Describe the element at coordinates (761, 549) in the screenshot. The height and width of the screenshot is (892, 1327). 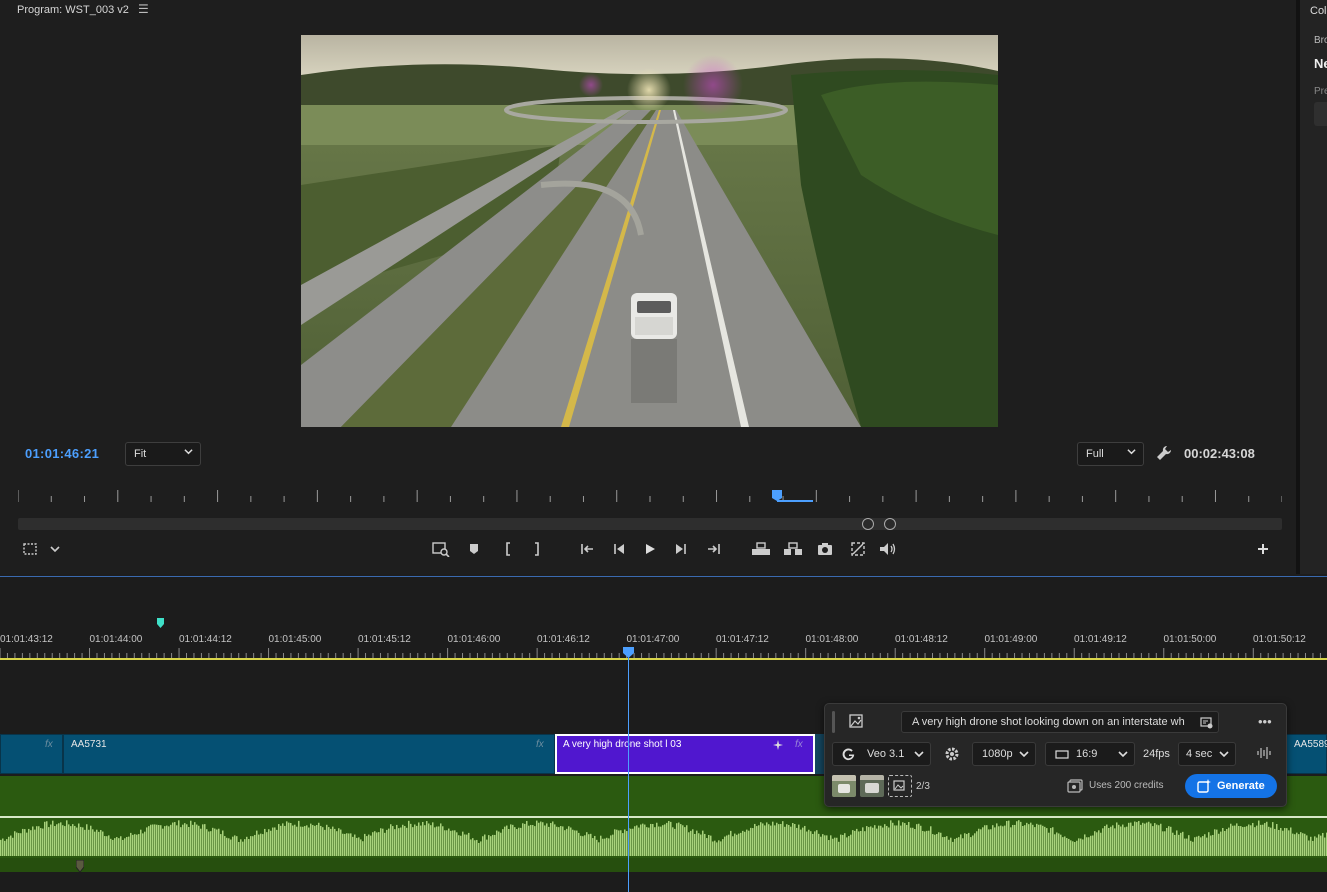
I see `lift-icon` at that location.